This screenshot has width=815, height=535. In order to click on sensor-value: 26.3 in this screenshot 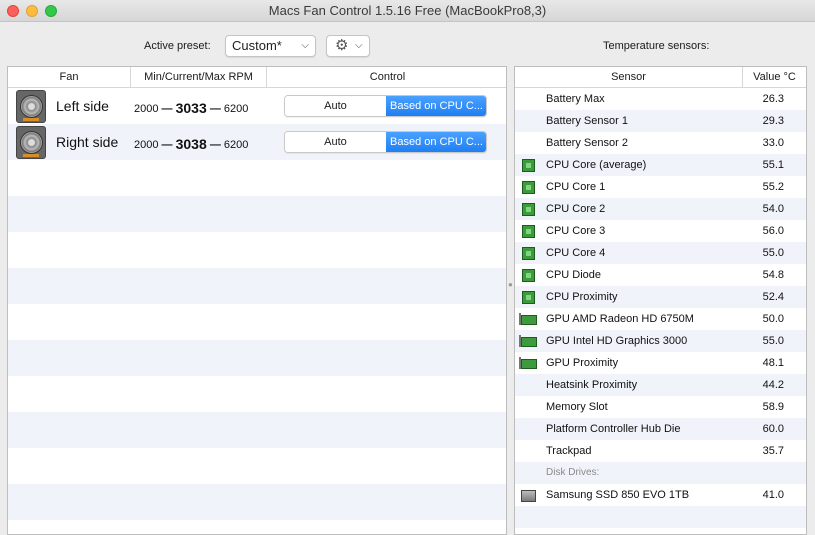, I will do `click(773, 99)`.